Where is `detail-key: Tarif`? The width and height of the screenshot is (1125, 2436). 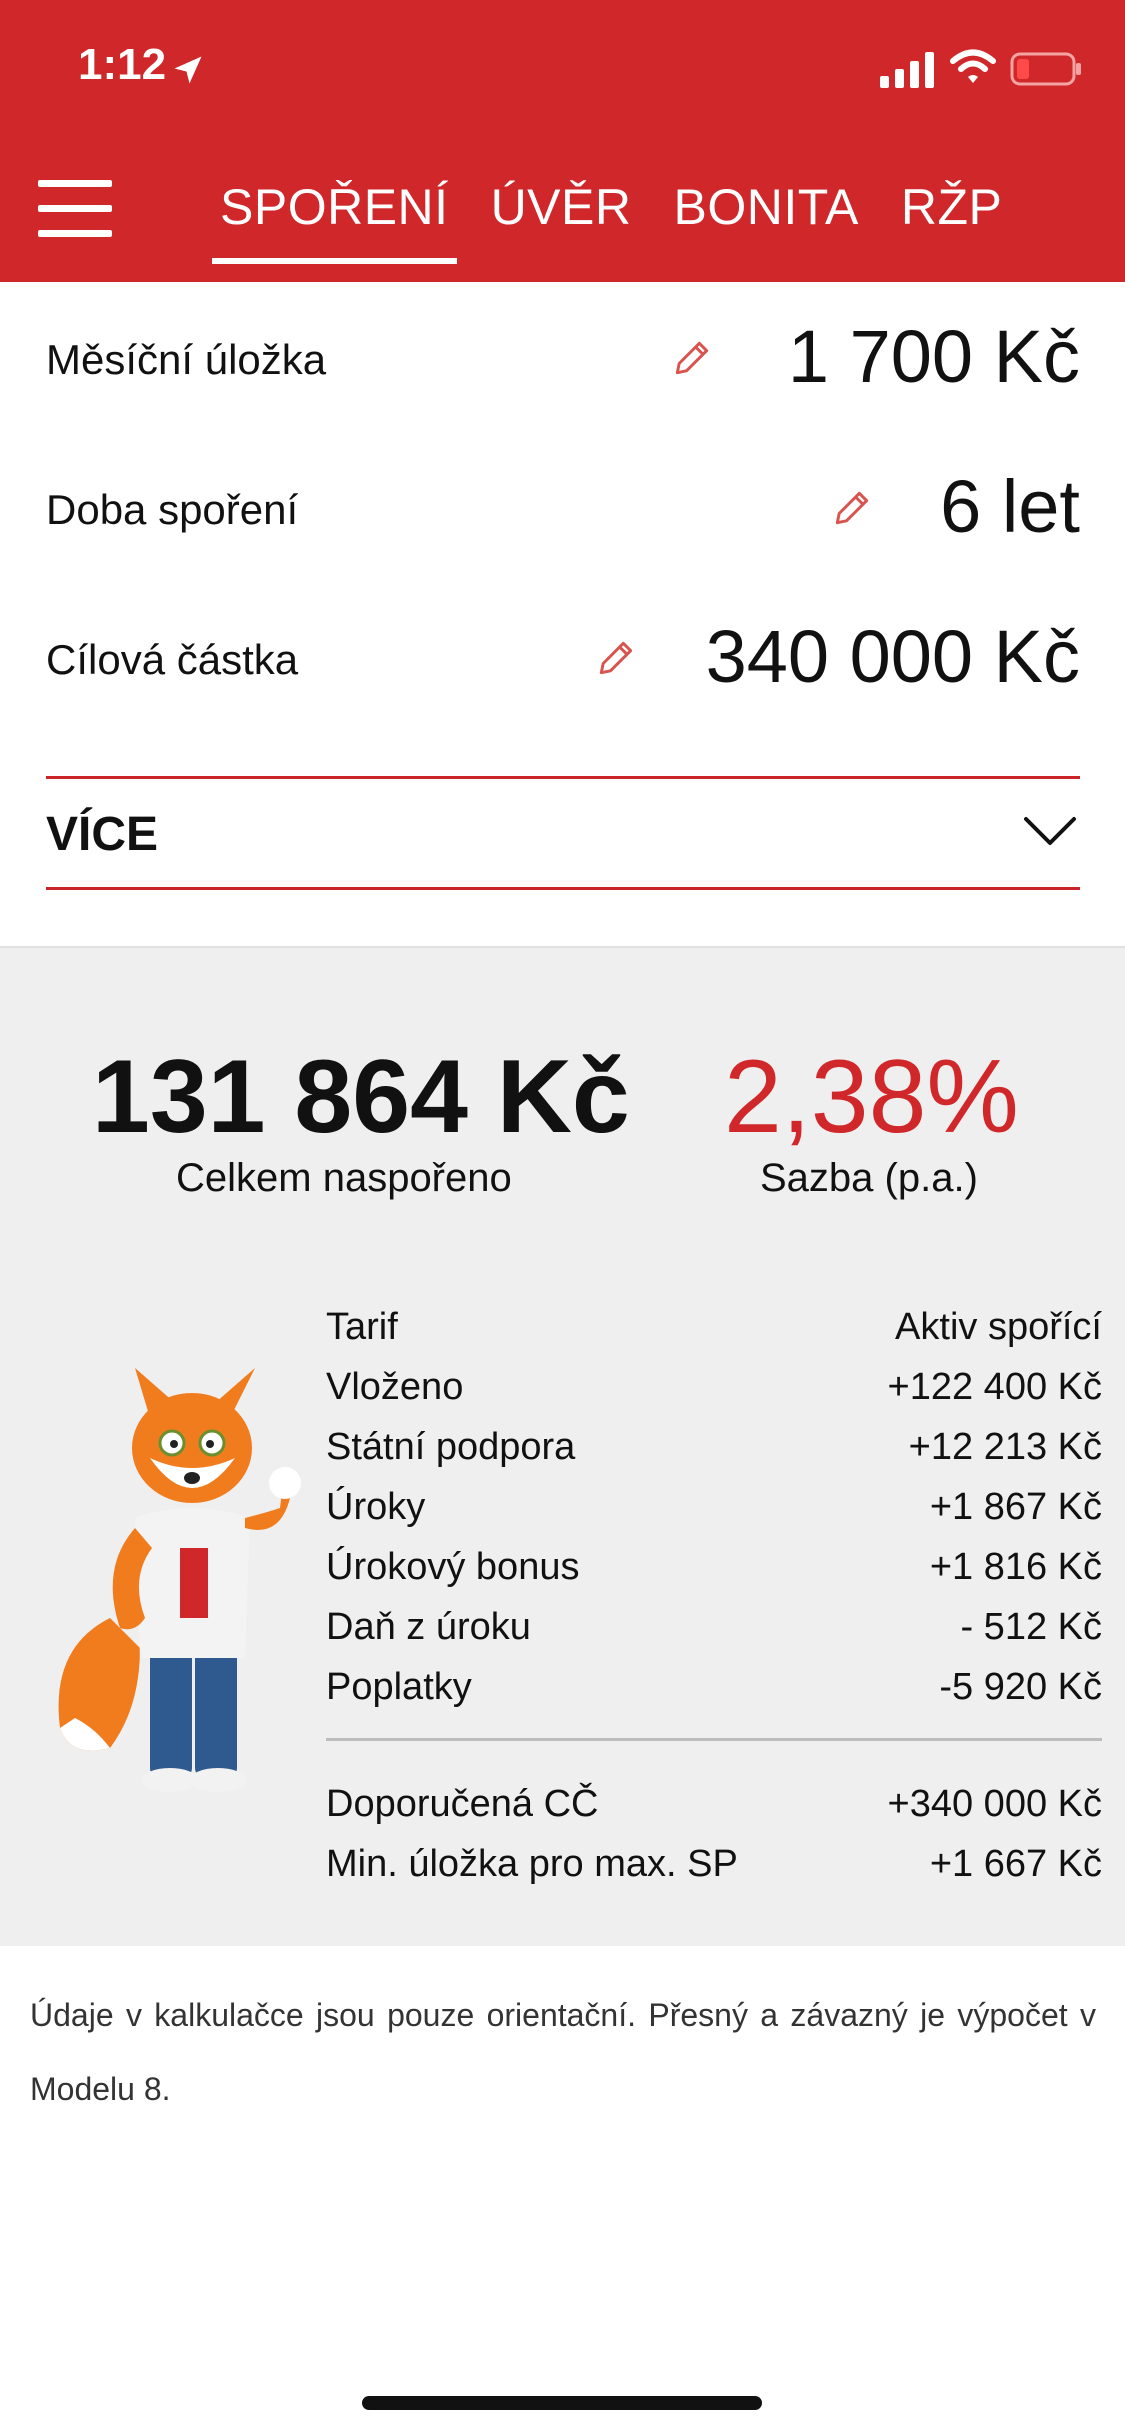 detail-key: Tarif is located at coordinates (362, 1327).